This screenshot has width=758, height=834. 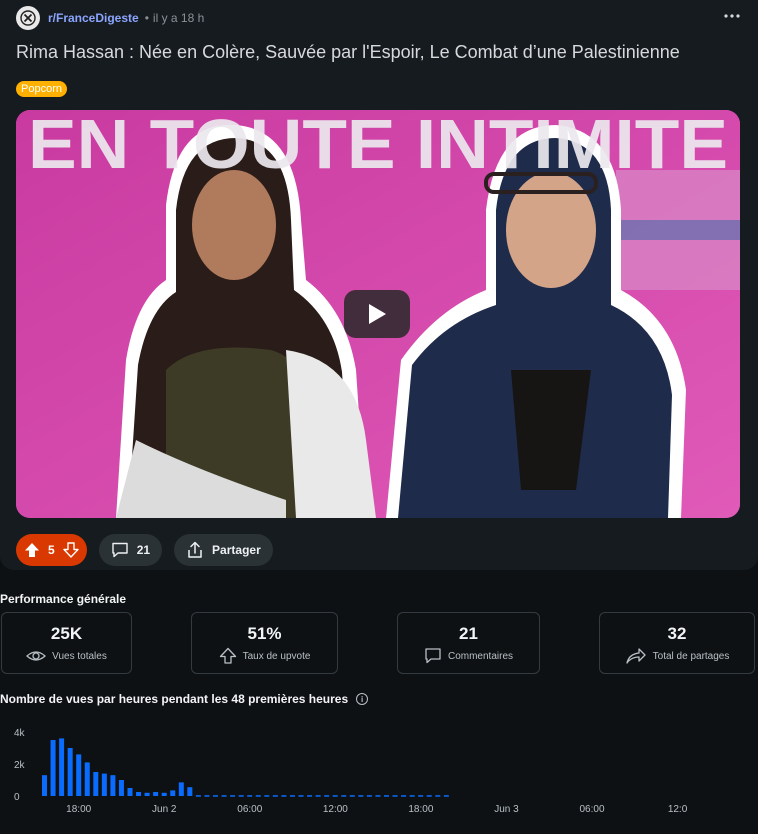 What do you see at coordinates (17, 797) in the screenshot?
I see `y-tick-label: 0` at bounding box center [17, 797].